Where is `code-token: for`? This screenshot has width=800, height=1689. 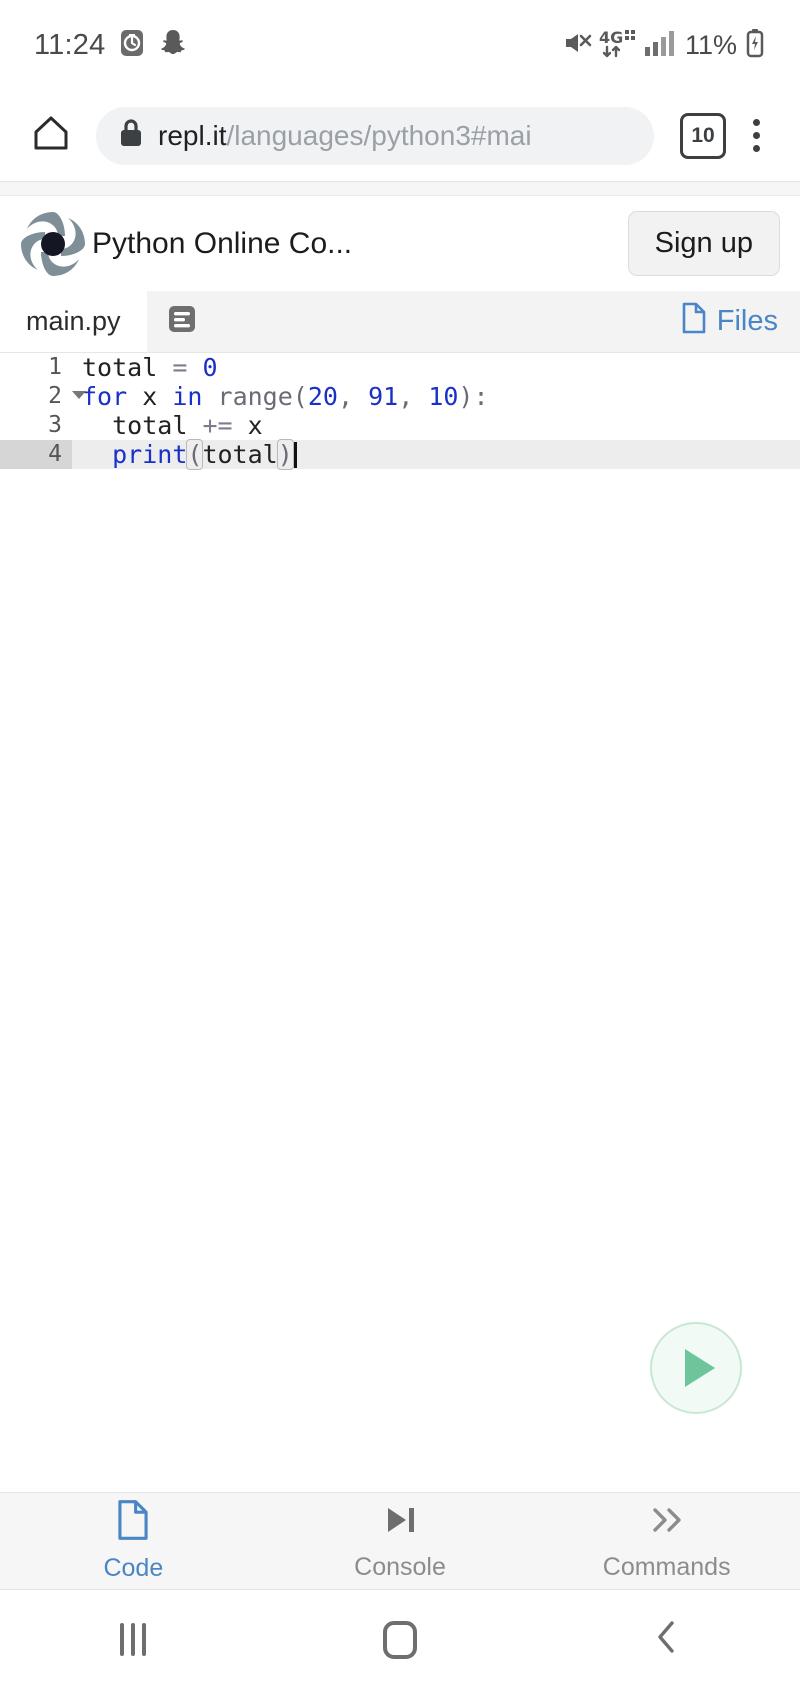
code-token: for is located at coordinates (105, 396).